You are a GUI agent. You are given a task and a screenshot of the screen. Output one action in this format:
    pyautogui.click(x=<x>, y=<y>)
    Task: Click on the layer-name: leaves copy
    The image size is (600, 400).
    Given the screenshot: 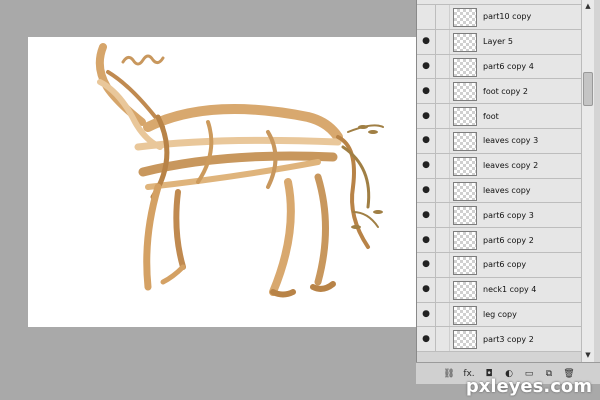 What is the action you would take?
    pyautogui.click(x=507, y=190)
    